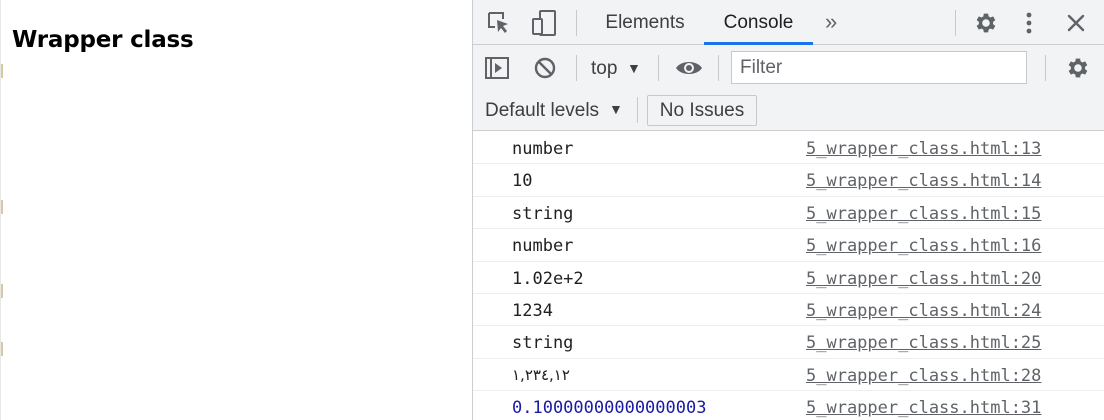  What do you see at coordinates (788, 375) in the screenshot?
I see `console-log-row: ١,٢٣٤,١٢ 5_wrapper_class.html:28` at bounding box center [788, 375].